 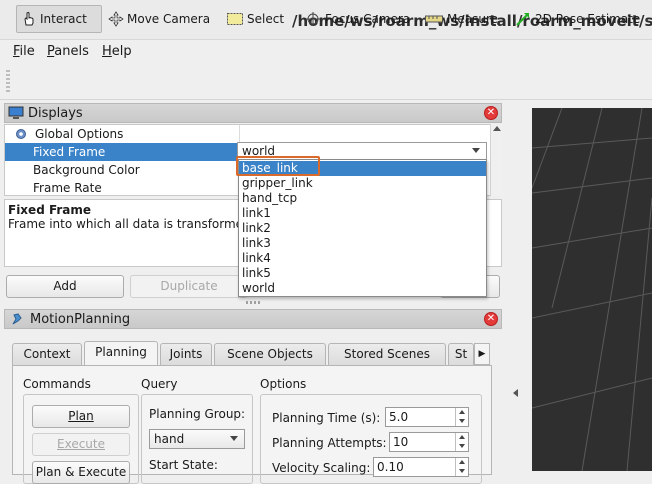 I want to click on displays-panel-header: Displays ✕, so click(x=253, y=113).